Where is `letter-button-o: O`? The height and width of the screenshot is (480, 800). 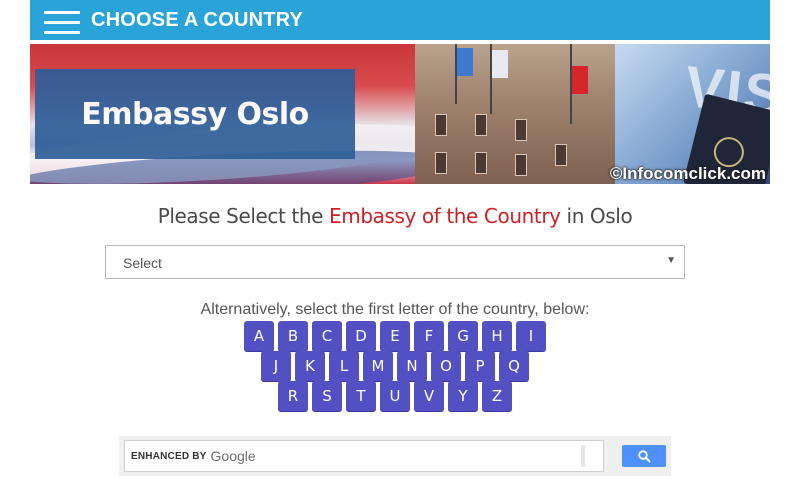 letter-button-o: O is located at coordinates (446, 366).